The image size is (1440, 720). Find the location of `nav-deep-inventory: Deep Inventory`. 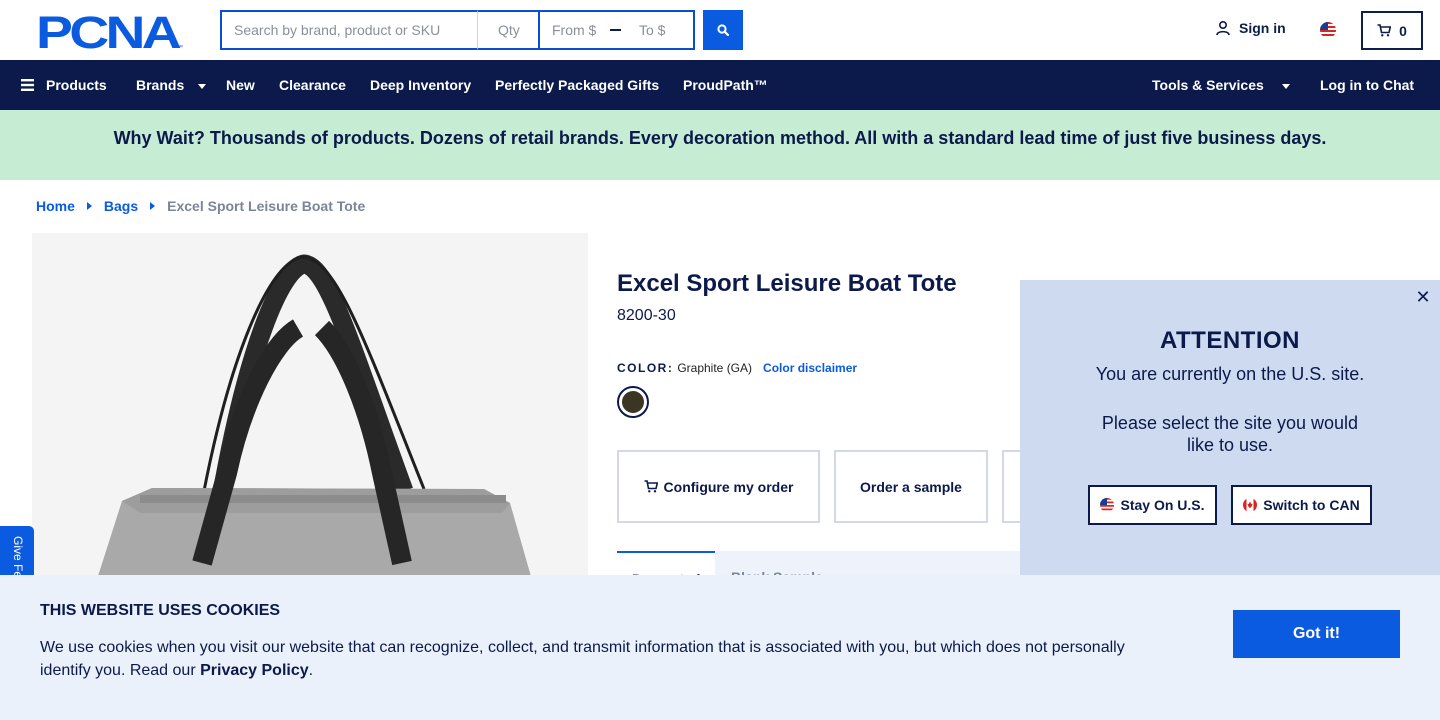

nav-deep-inventory: Deep Inventory is located at coordinates (420, 85).